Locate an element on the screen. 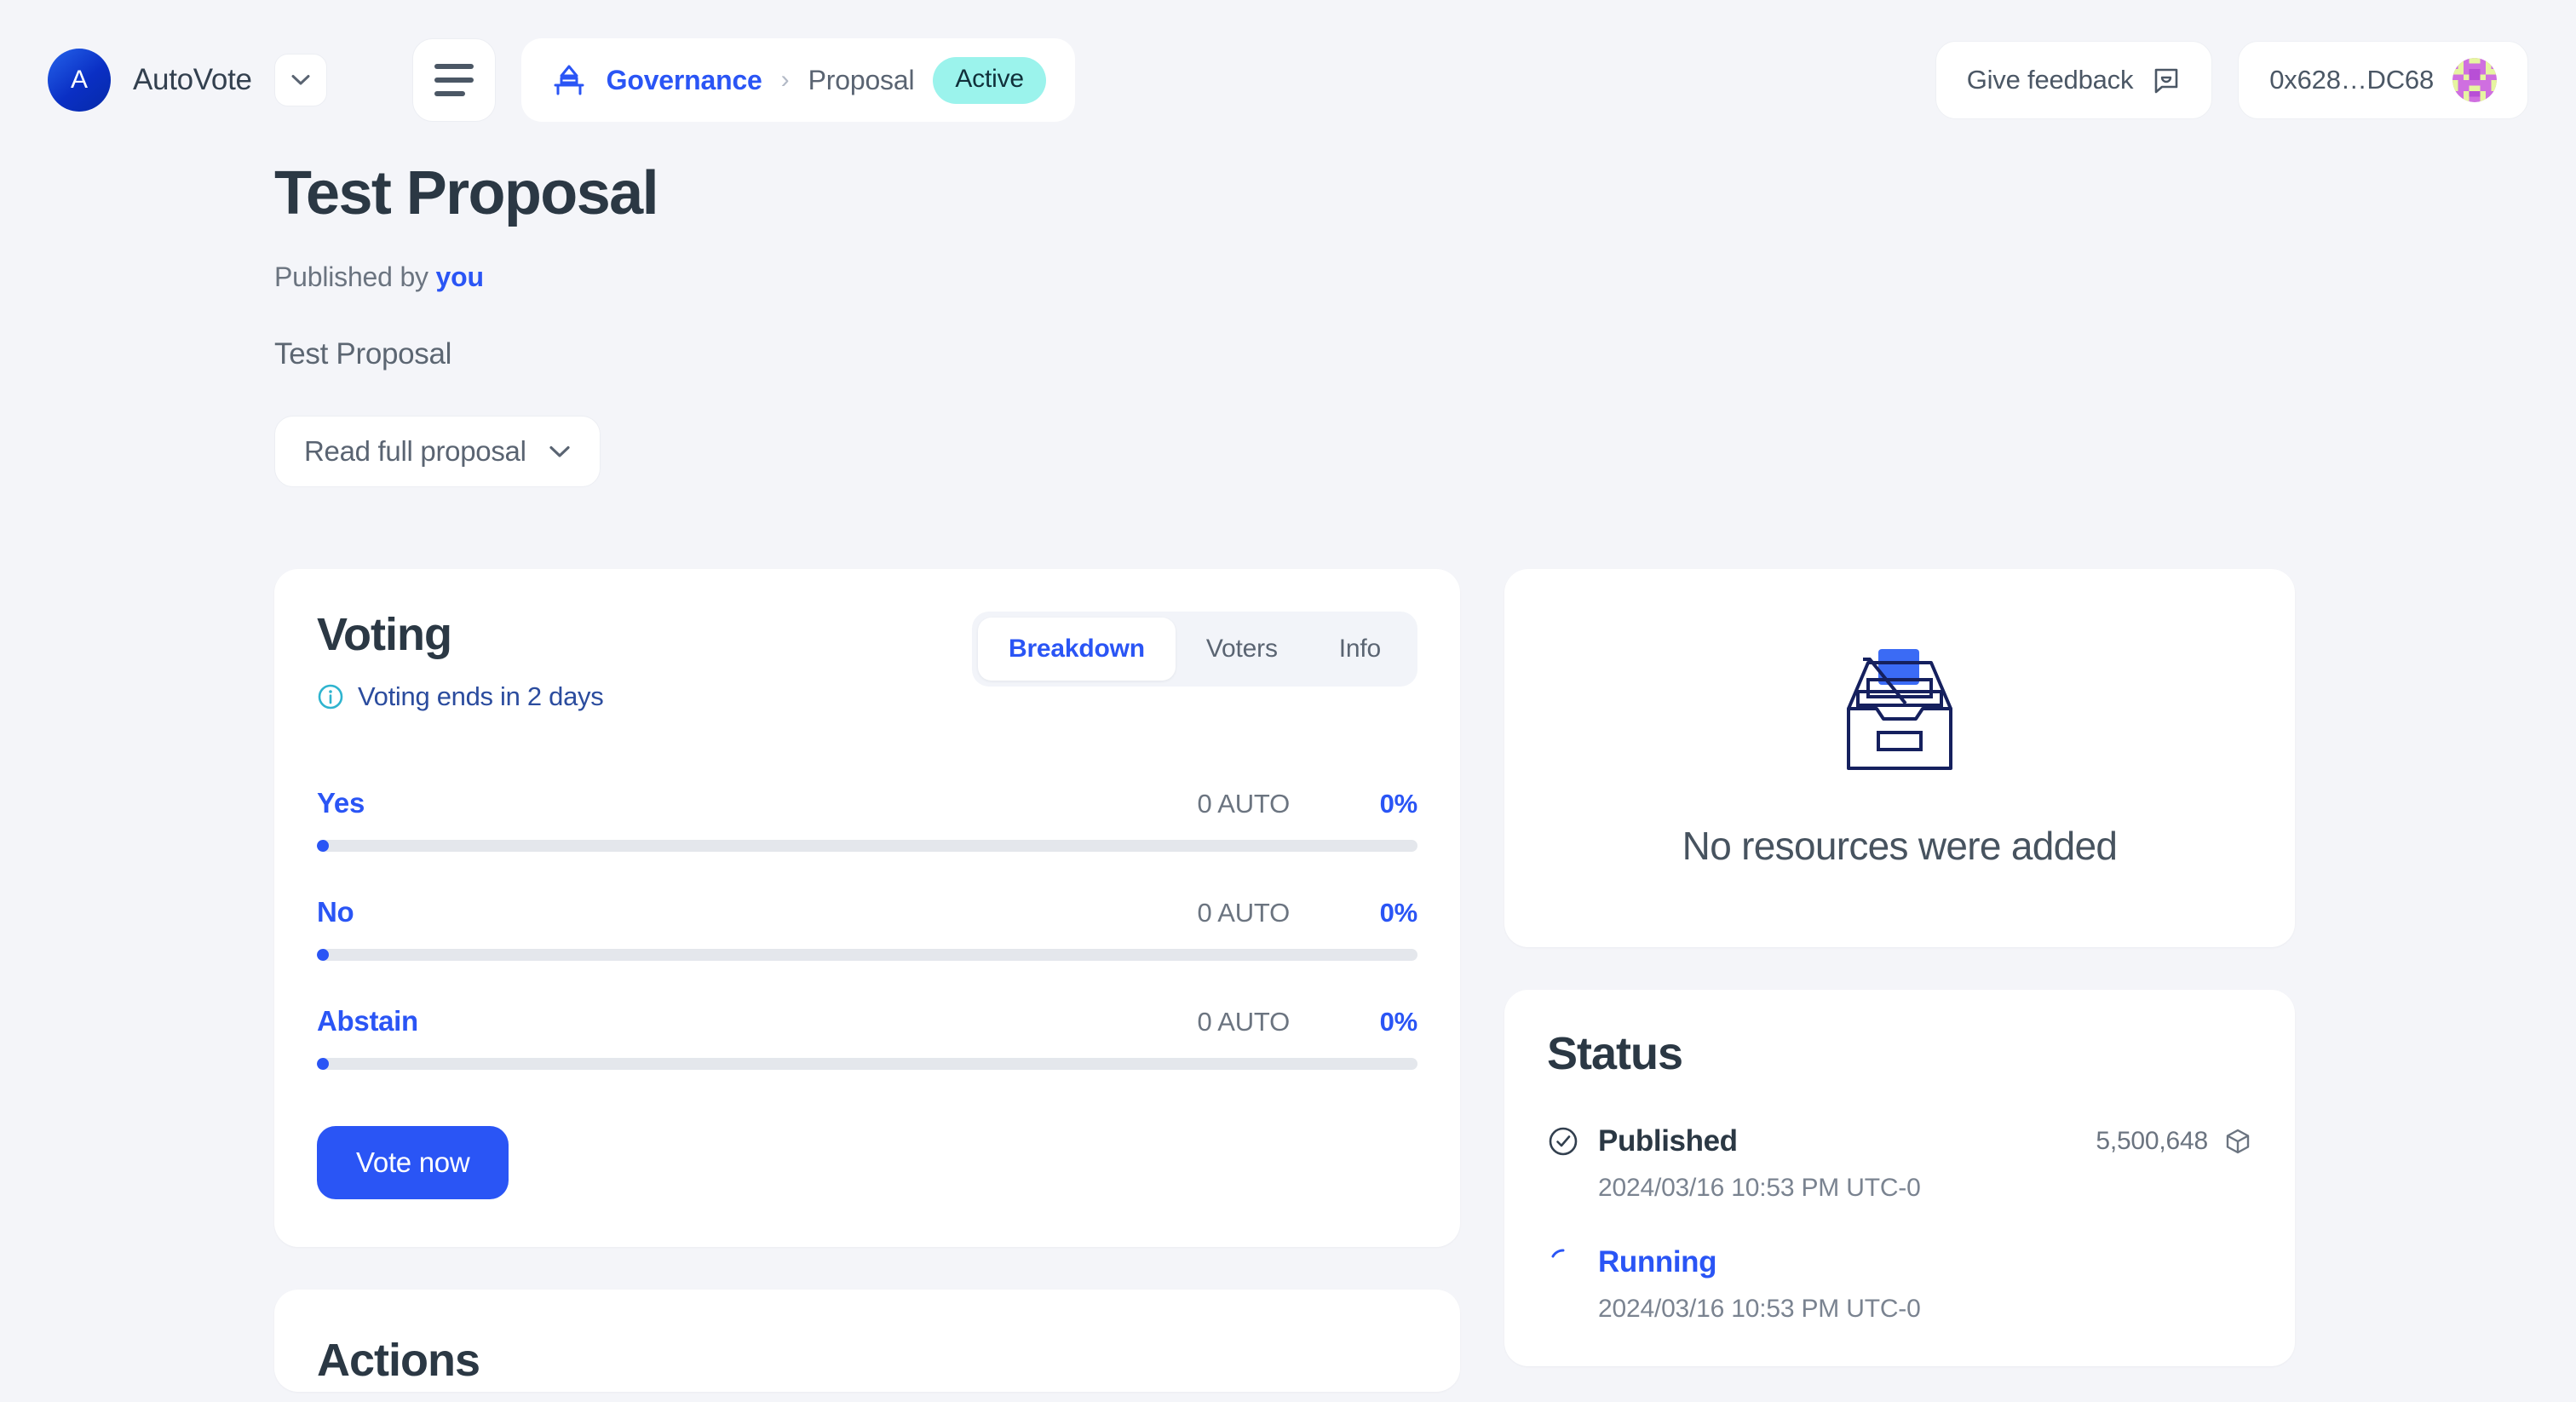  cube-icon is located at coordinates (2238, 1141).